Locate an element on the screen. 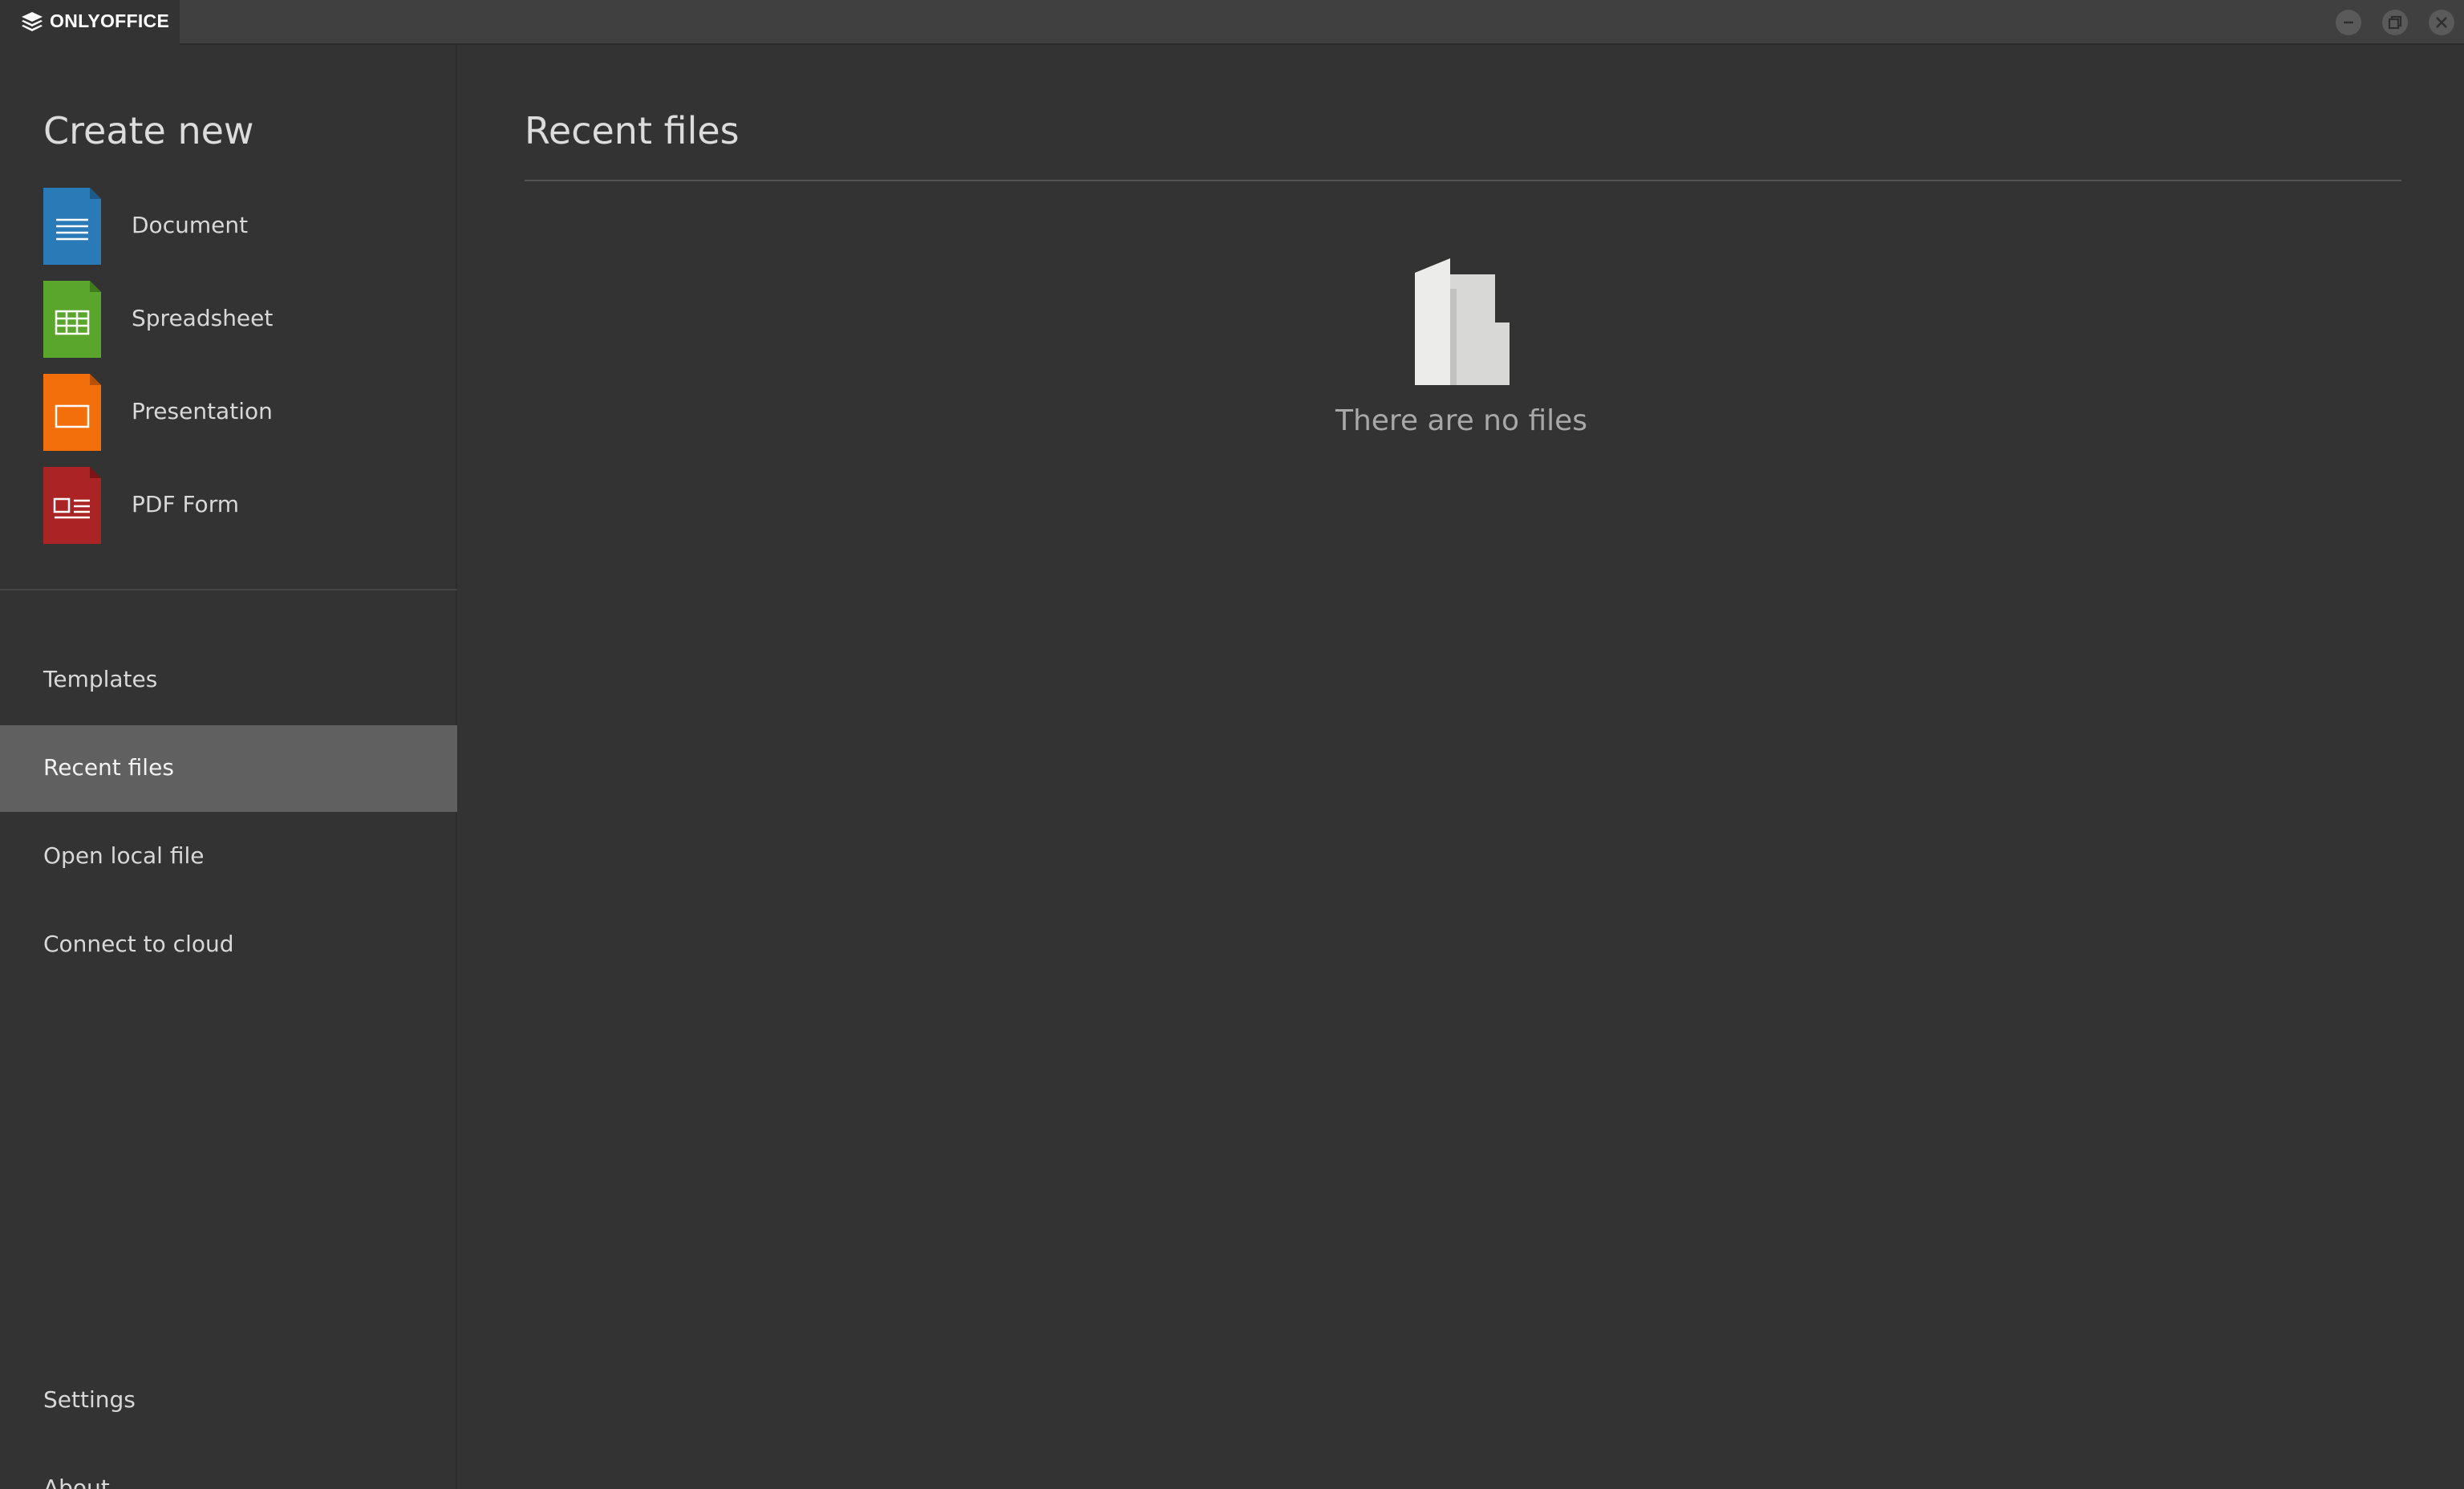 The image size is (2464, 1489). app-name: ONLYOFFICE is located at coordinates (110, 20).